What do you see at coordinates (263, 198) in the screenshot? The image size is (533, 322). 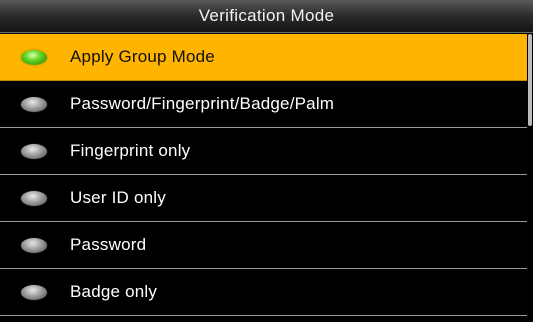 I see `option-user-id-only: User ID only` at bounding box center [263, 198].